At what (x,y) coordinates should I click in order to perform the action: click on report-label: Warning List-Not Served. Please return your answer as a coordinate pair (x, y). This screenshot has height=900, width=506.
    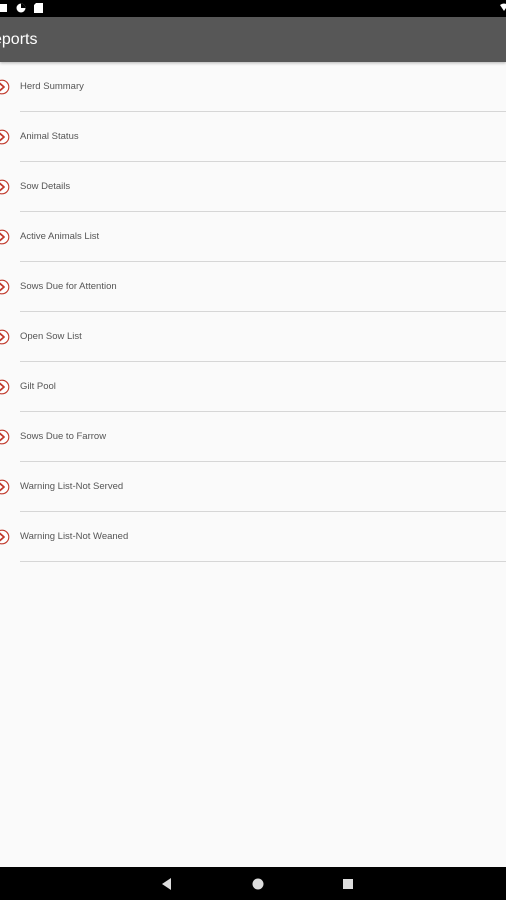
    Looking at the image, I should click on (72, 486).